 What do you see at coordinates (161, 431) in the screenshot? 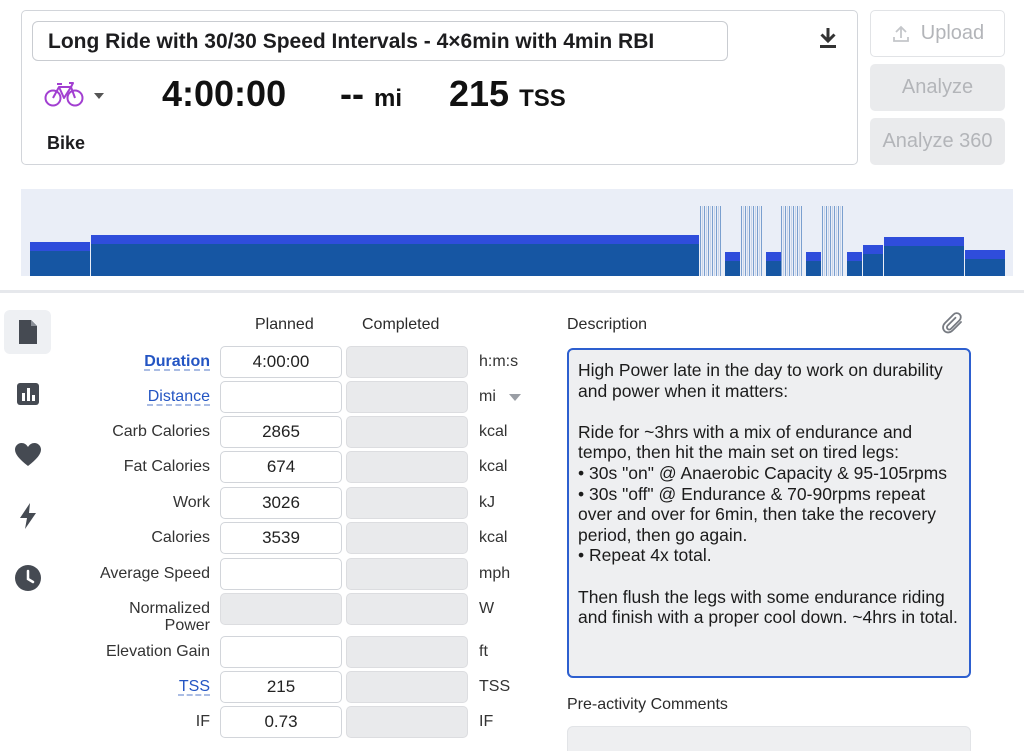
I see `carb-calories-label: Carb Calories` at bounding box center [161, 431].